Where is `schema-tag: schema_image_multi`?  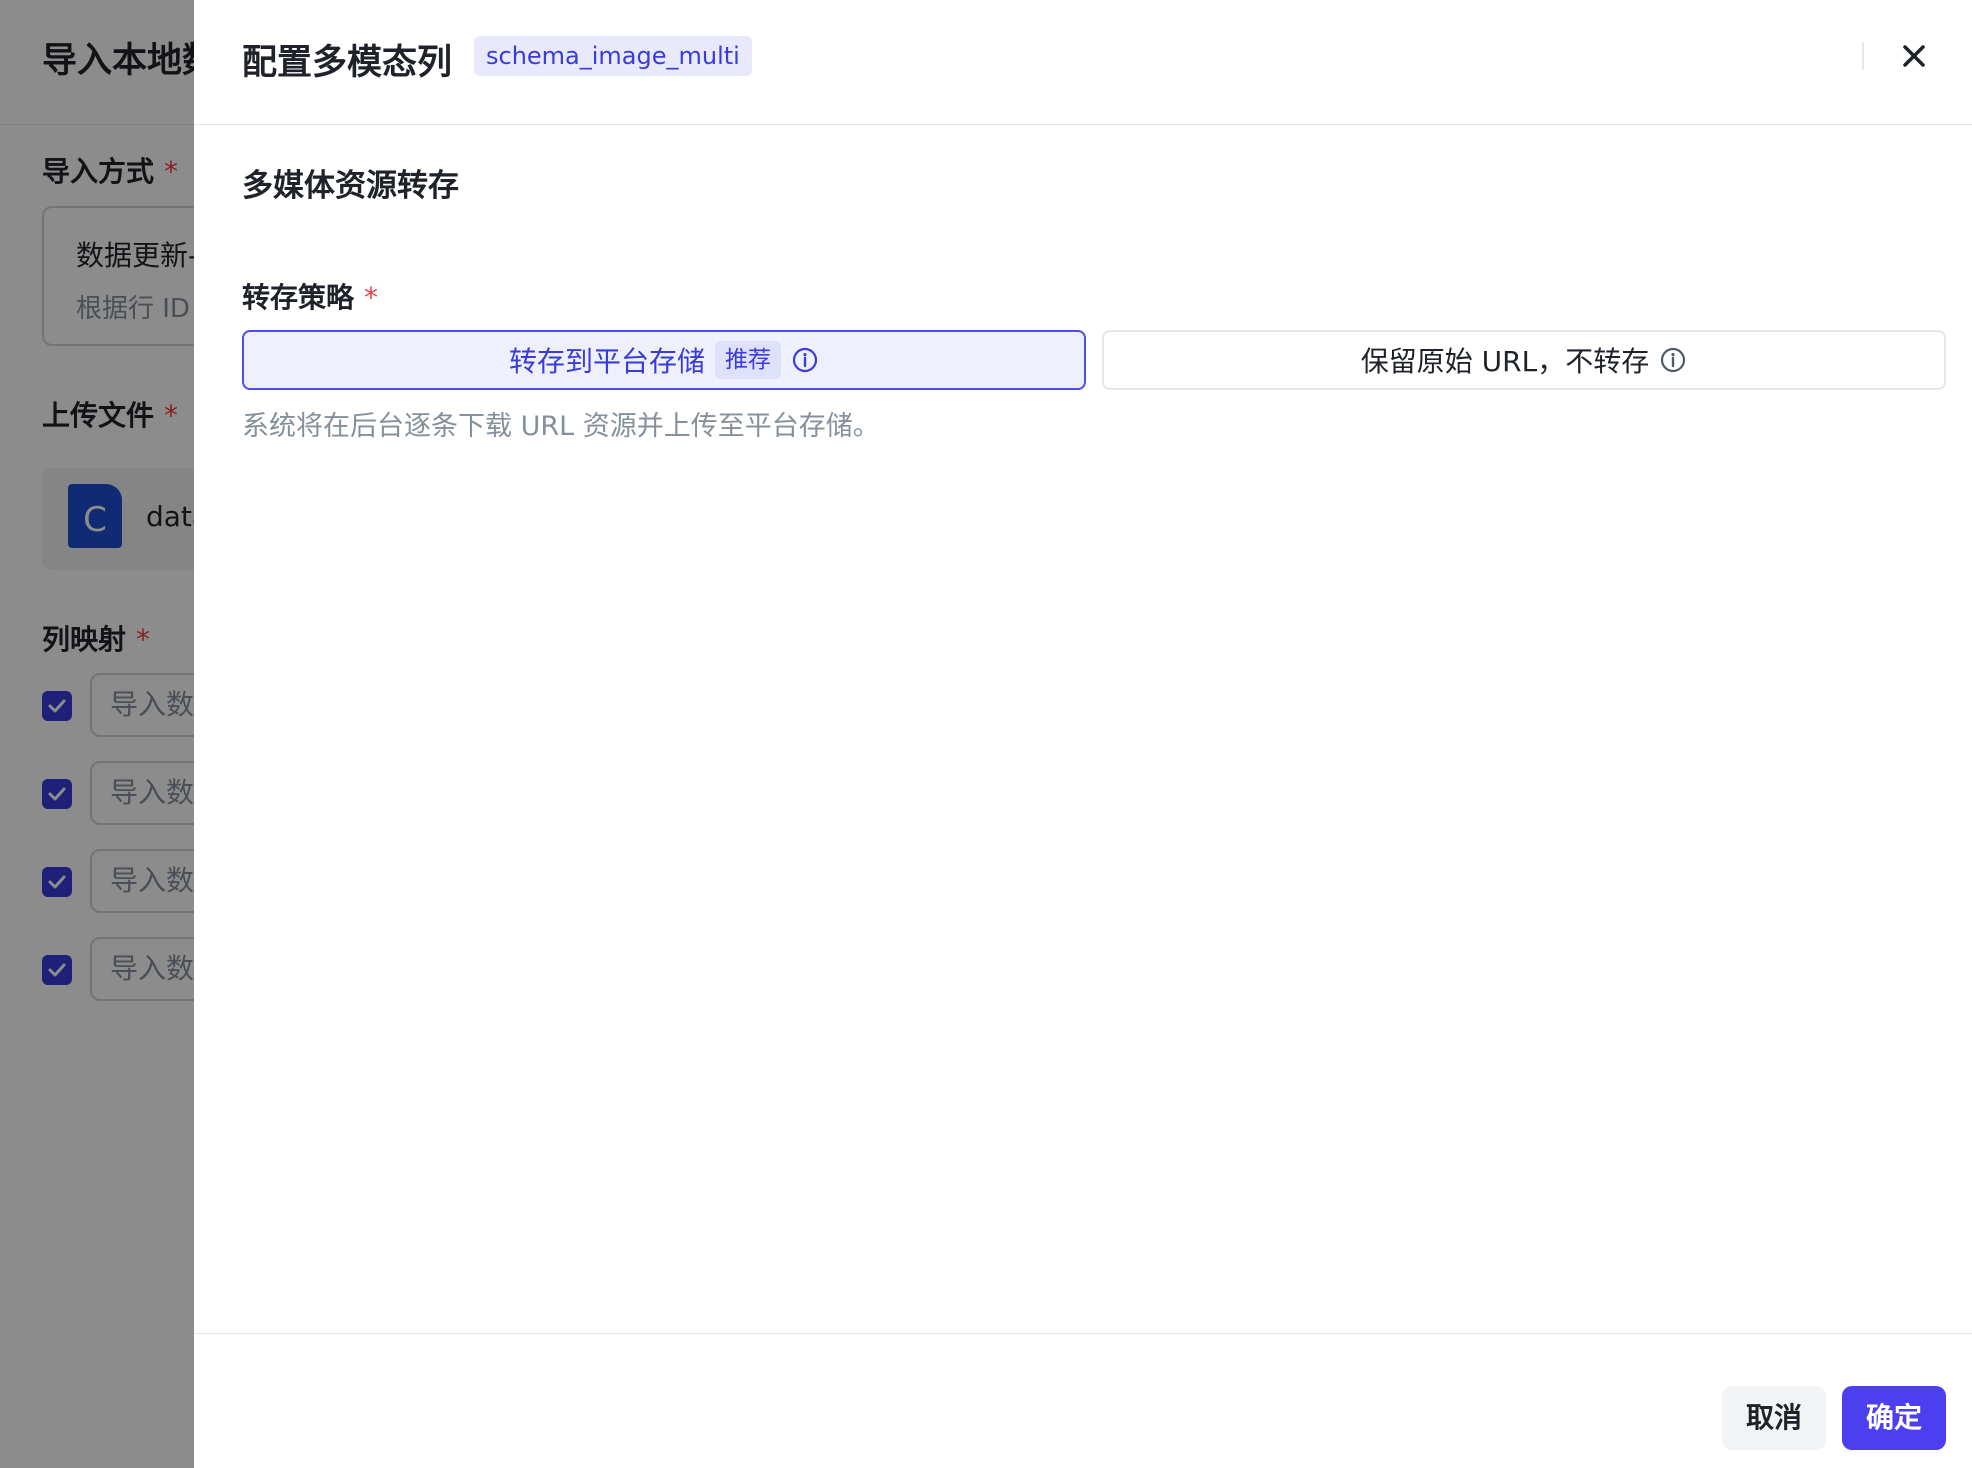
schema-tag: schema_image_multi is located at coordinates (613, 56).